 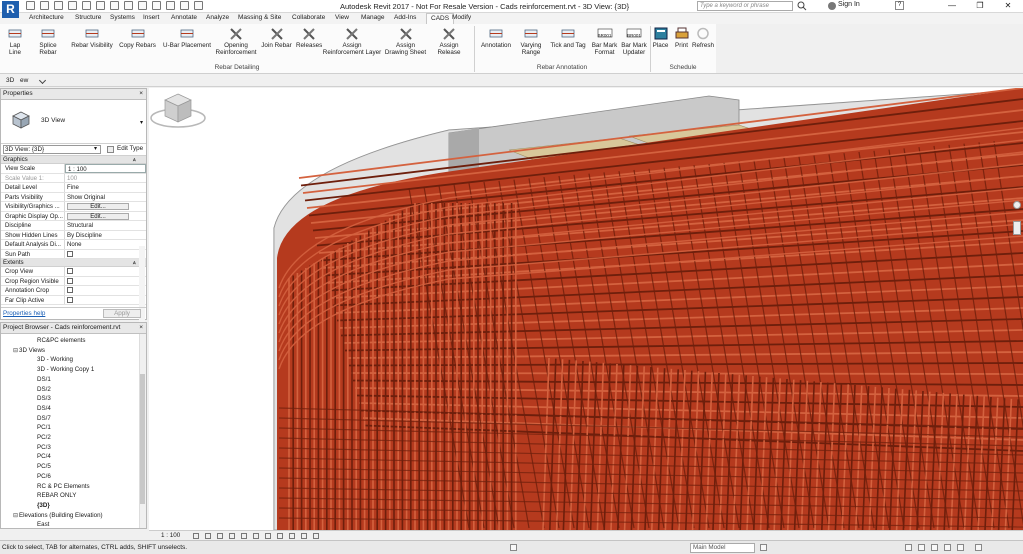 I want to click on close-hidden-icon, so click(x=184, y=5).